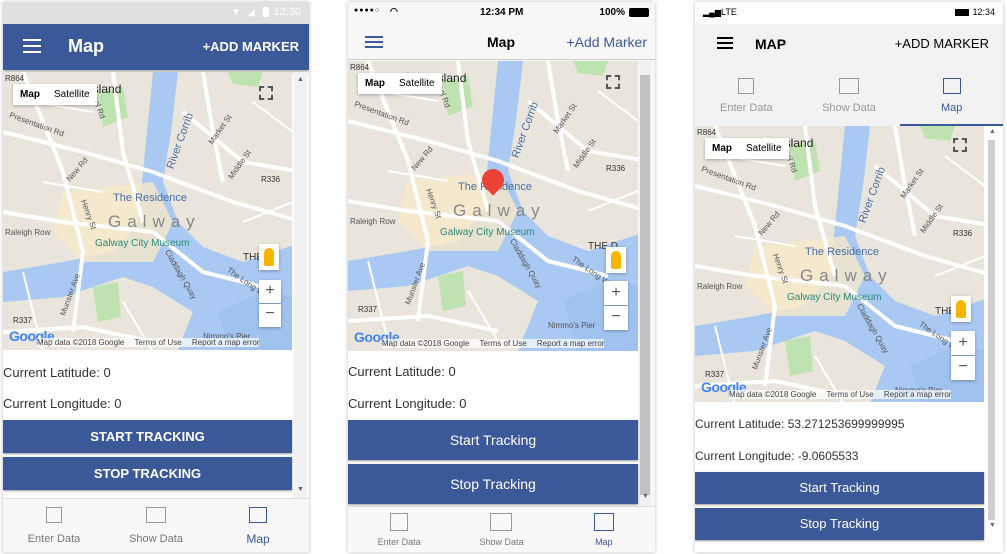 This screenshot has width=1007, height=554. What do you see at coordinates (287, 12) in the screenshot?
I see `status-time: 12:30` at bounding box center [287, 12].